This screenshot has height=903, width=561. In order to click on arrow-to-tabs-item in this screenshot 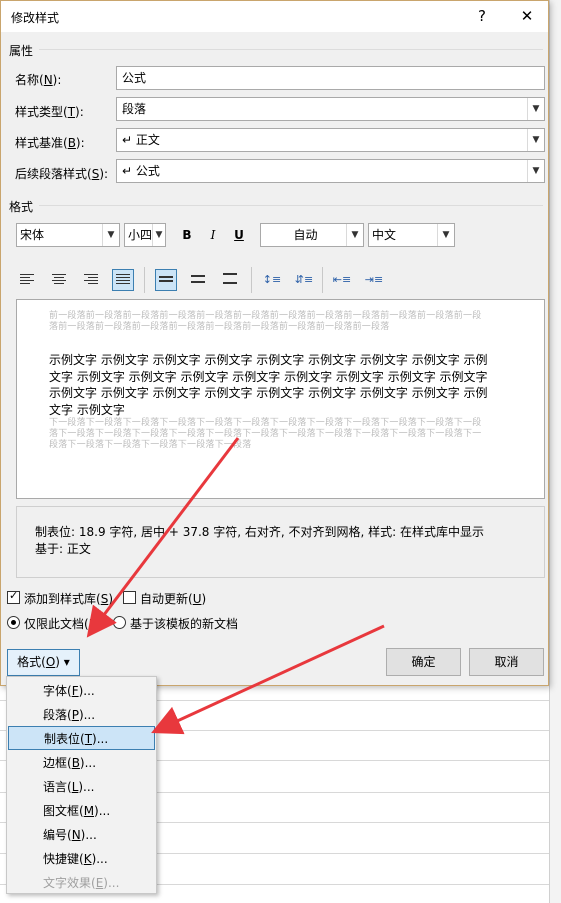, I will do `click(268, 679)`.